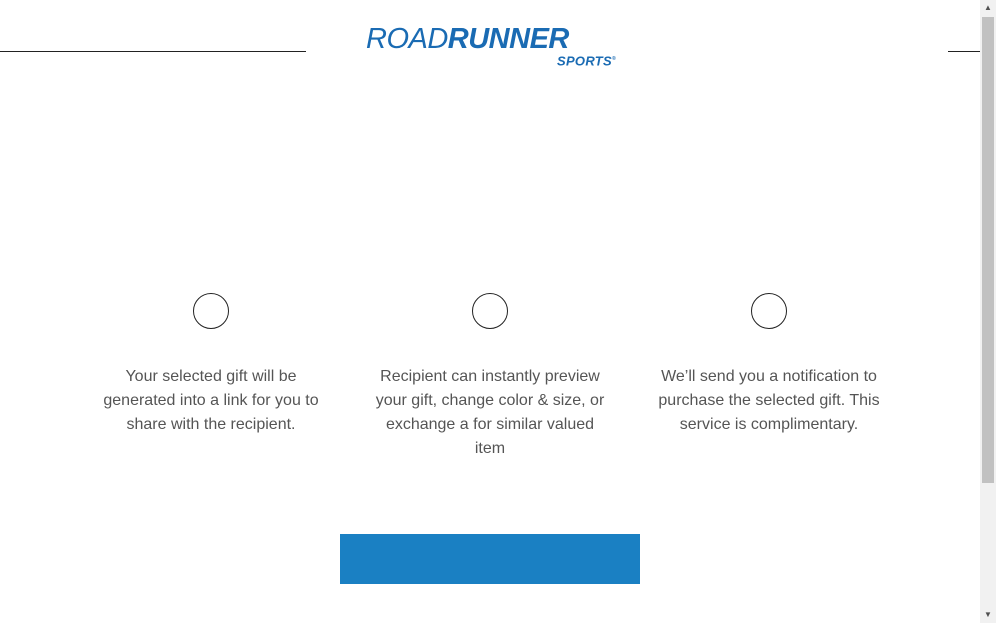 This screenshot has width=996, height=623. Describe the element at coordinates (211, 311) in the screenshot. I see `step-1-circle-icon` at that location.